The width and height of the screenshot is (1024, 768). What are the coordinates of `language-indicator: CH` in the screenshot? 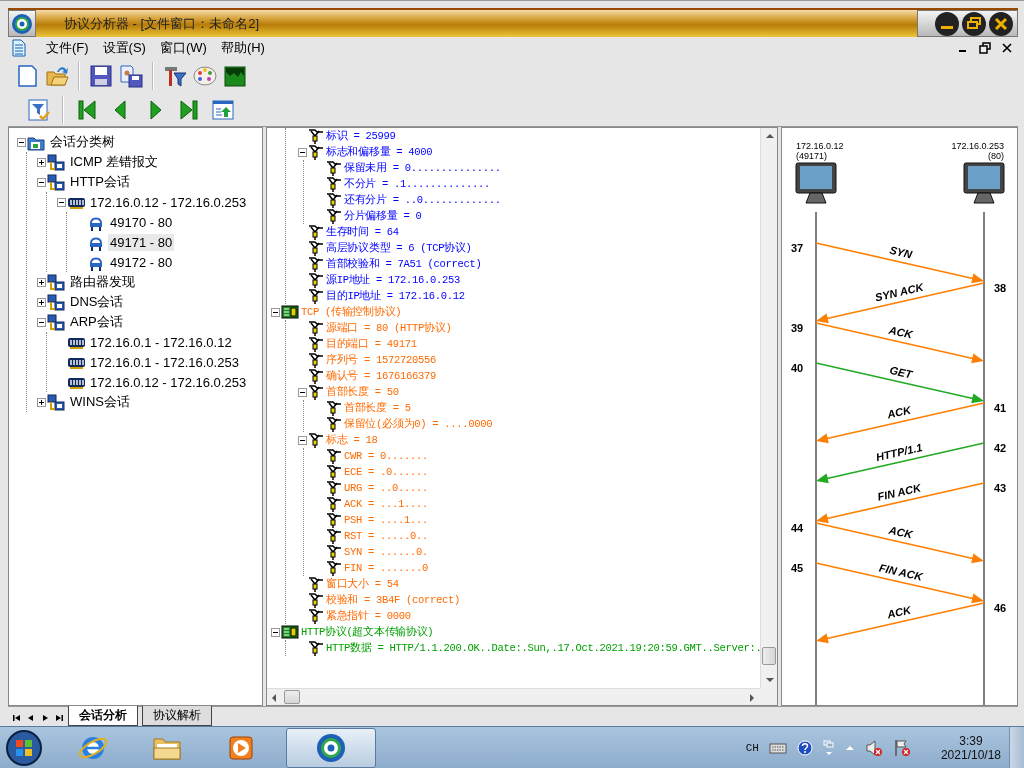 It's located at (752, 748).